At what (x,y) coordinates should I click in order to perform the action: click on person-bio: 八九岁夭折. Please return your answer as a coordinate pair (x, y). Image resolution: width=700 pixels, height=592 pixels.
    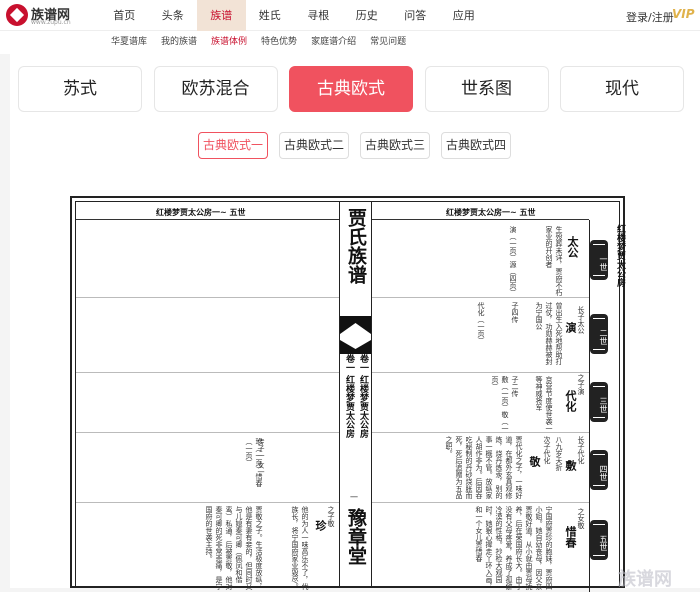
    Looking at the image, I should click on (559, 453).